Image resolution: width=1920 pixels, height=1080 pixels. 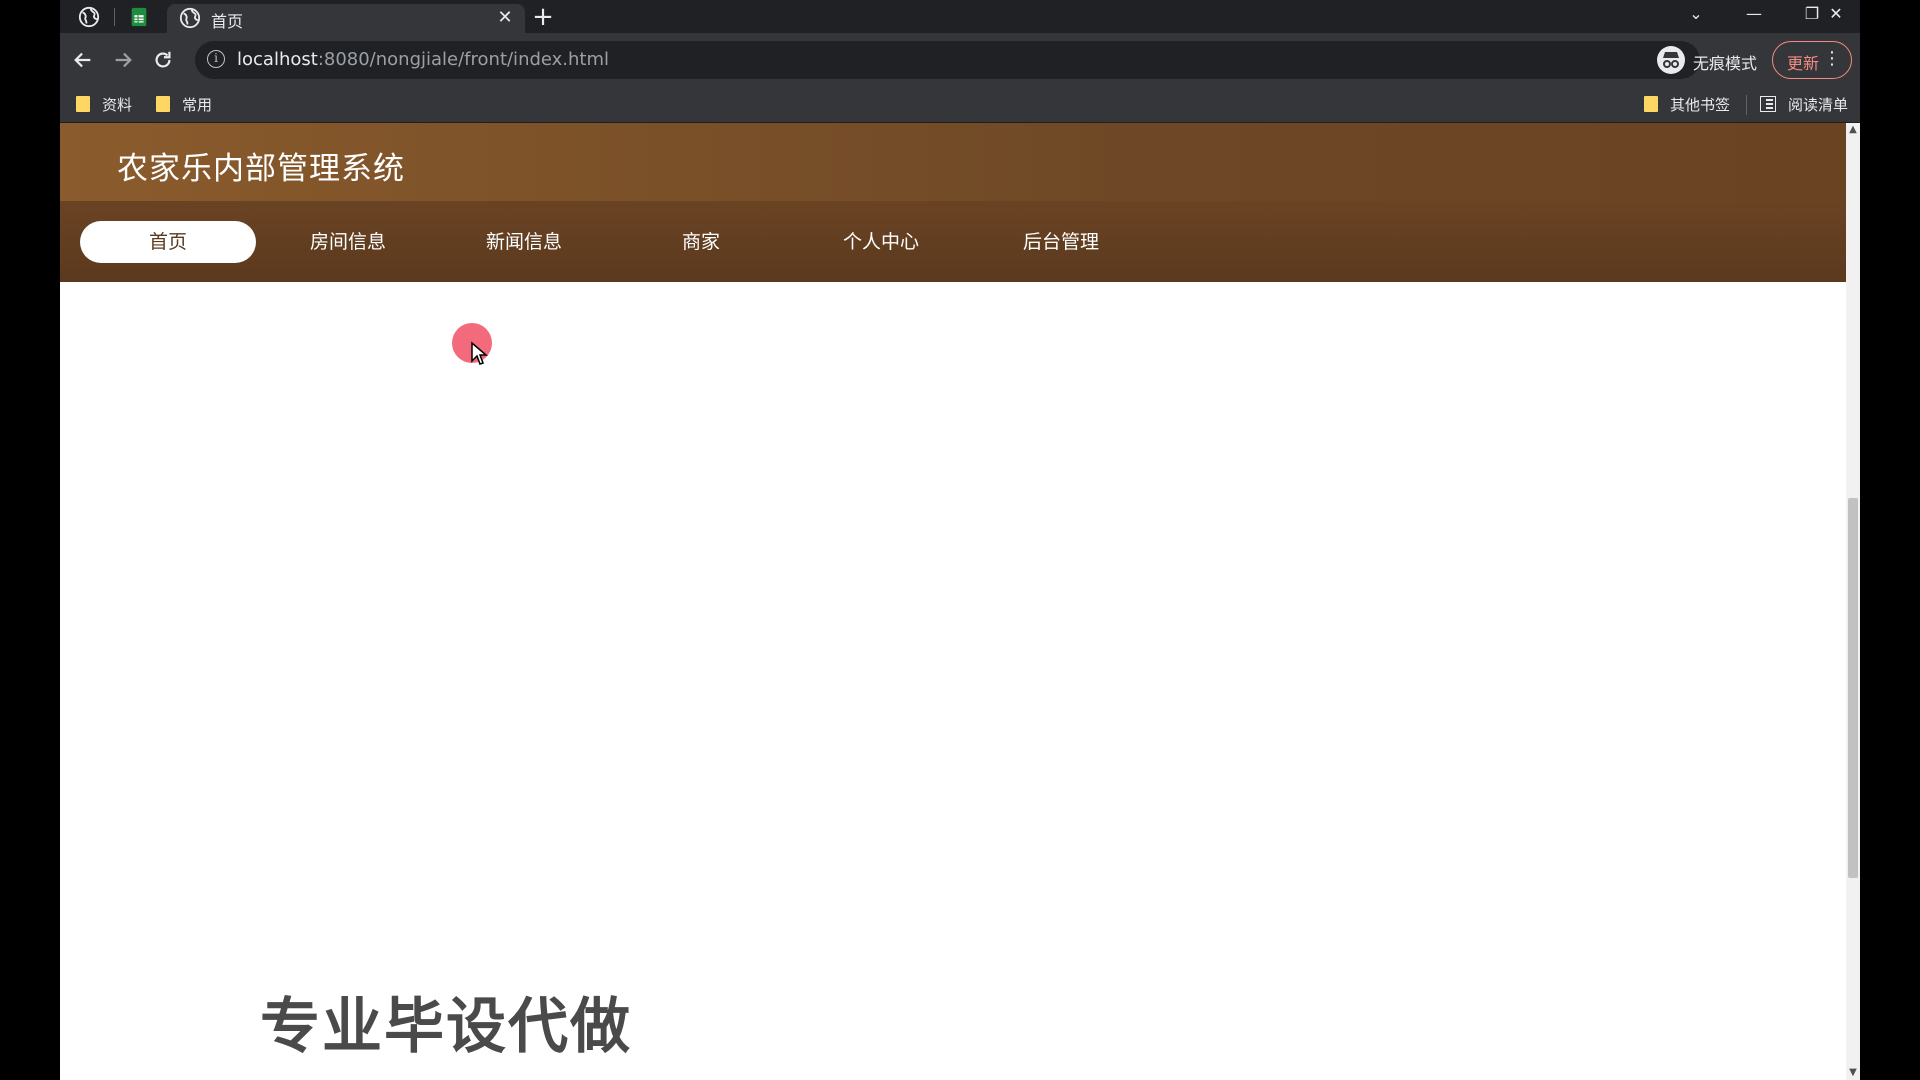 I want to click on tab-home: 首页 ✕, so click(x=346, y=18).